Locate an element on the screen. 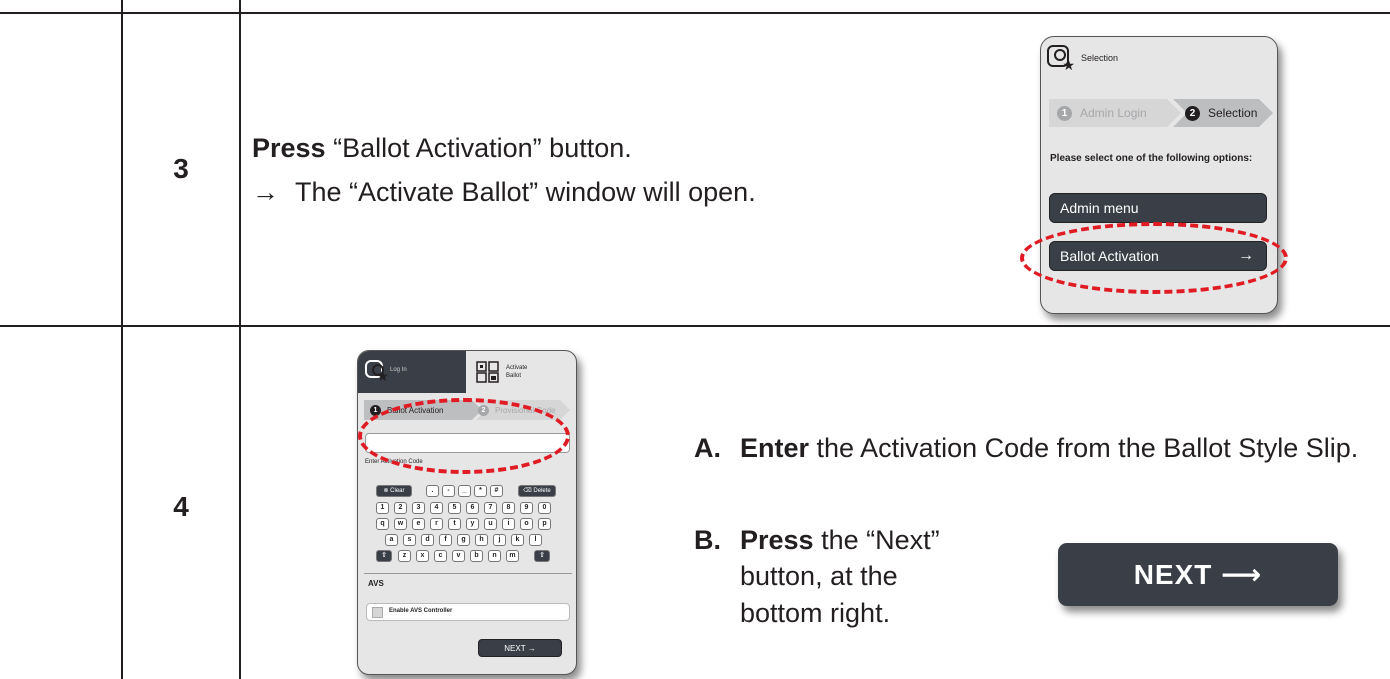  next-button: NEXT ⟶ is located at coordinates (1198, 574).